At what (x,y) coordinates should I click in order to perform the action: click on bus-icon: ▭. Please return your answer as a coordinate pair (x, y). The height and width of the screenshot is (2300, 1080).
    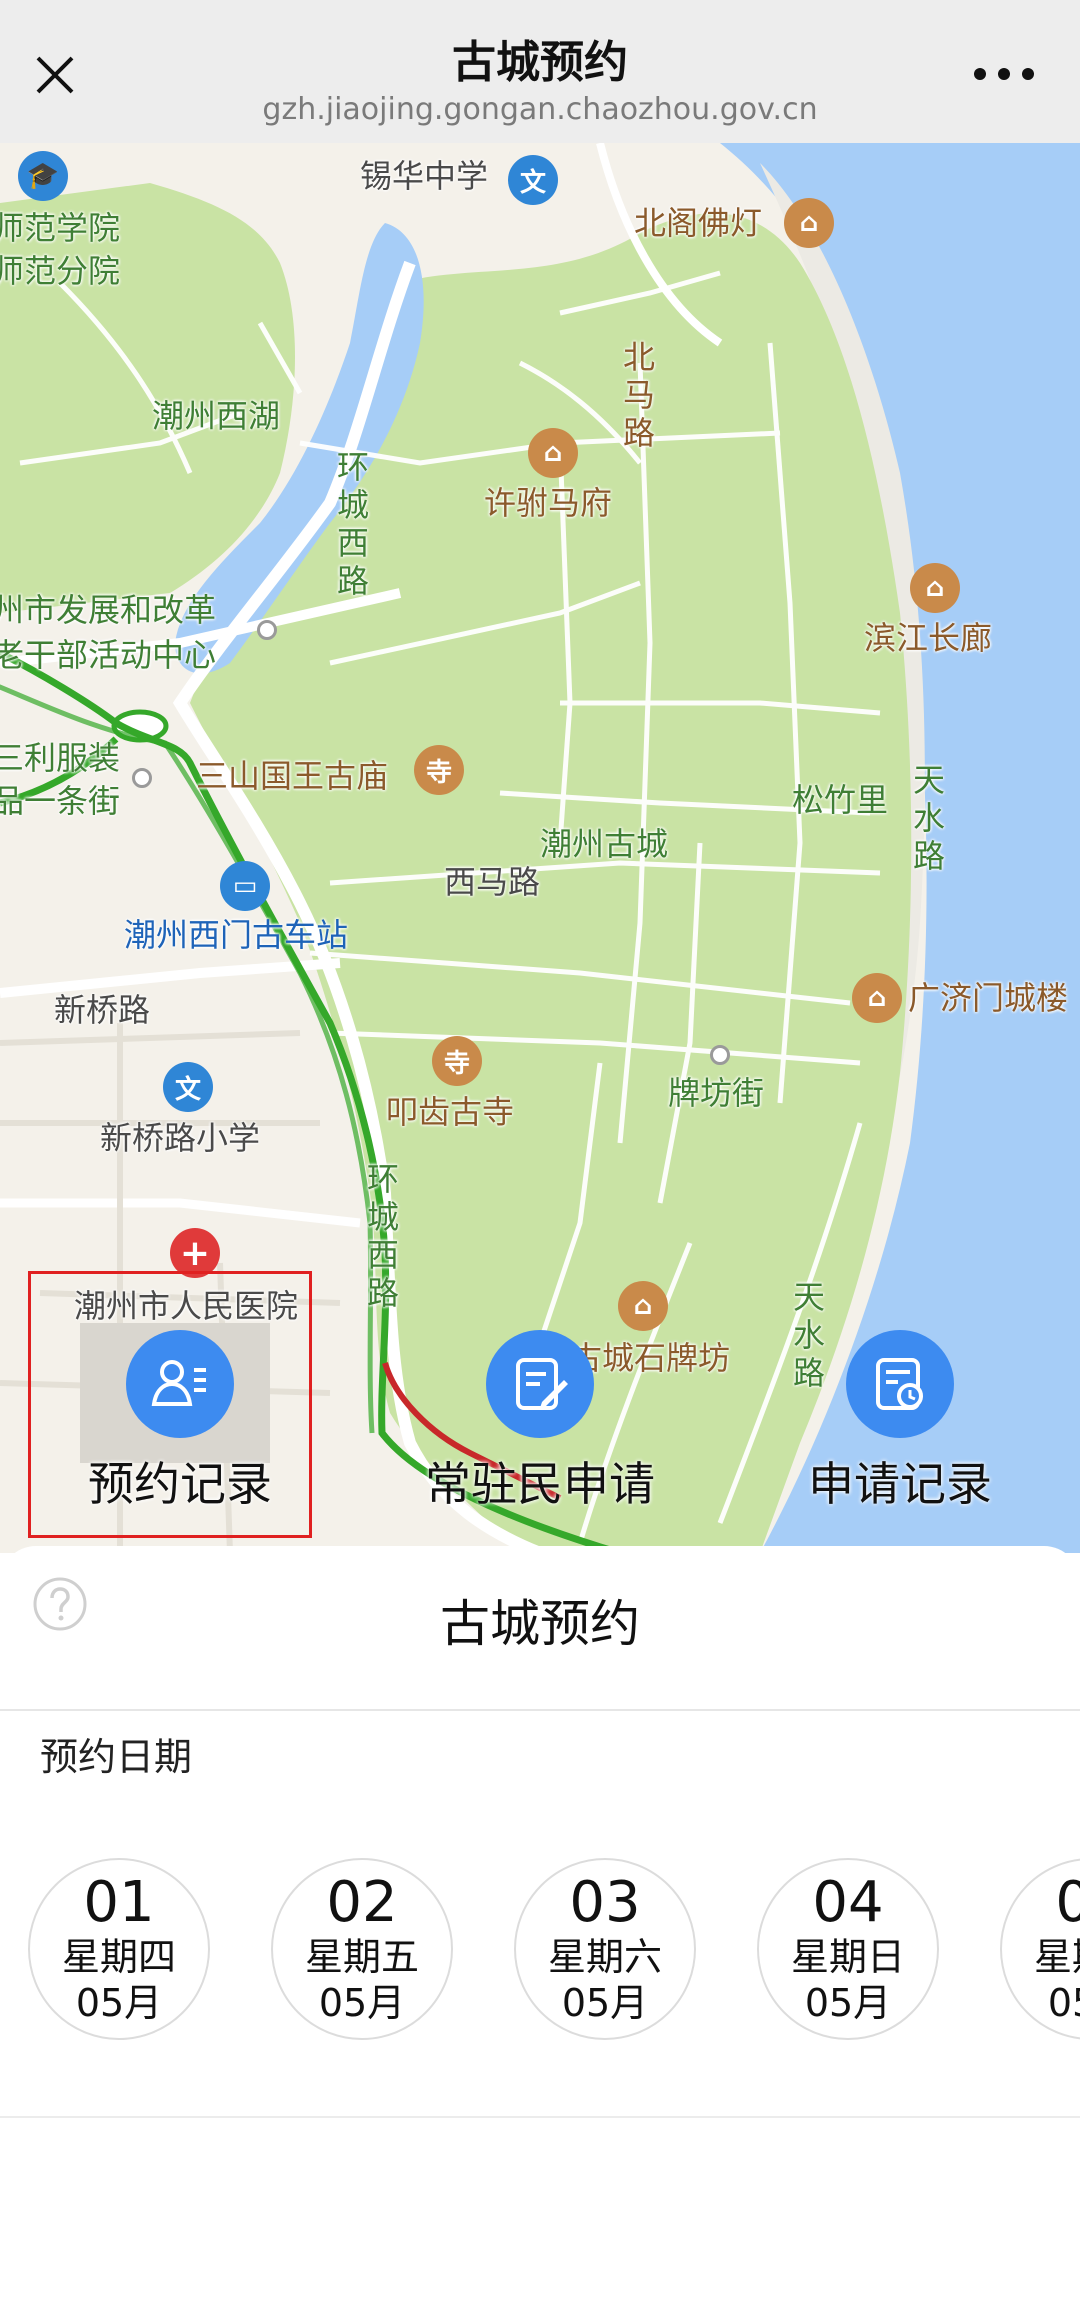
    Looking at the image, I should click on (245, 886).